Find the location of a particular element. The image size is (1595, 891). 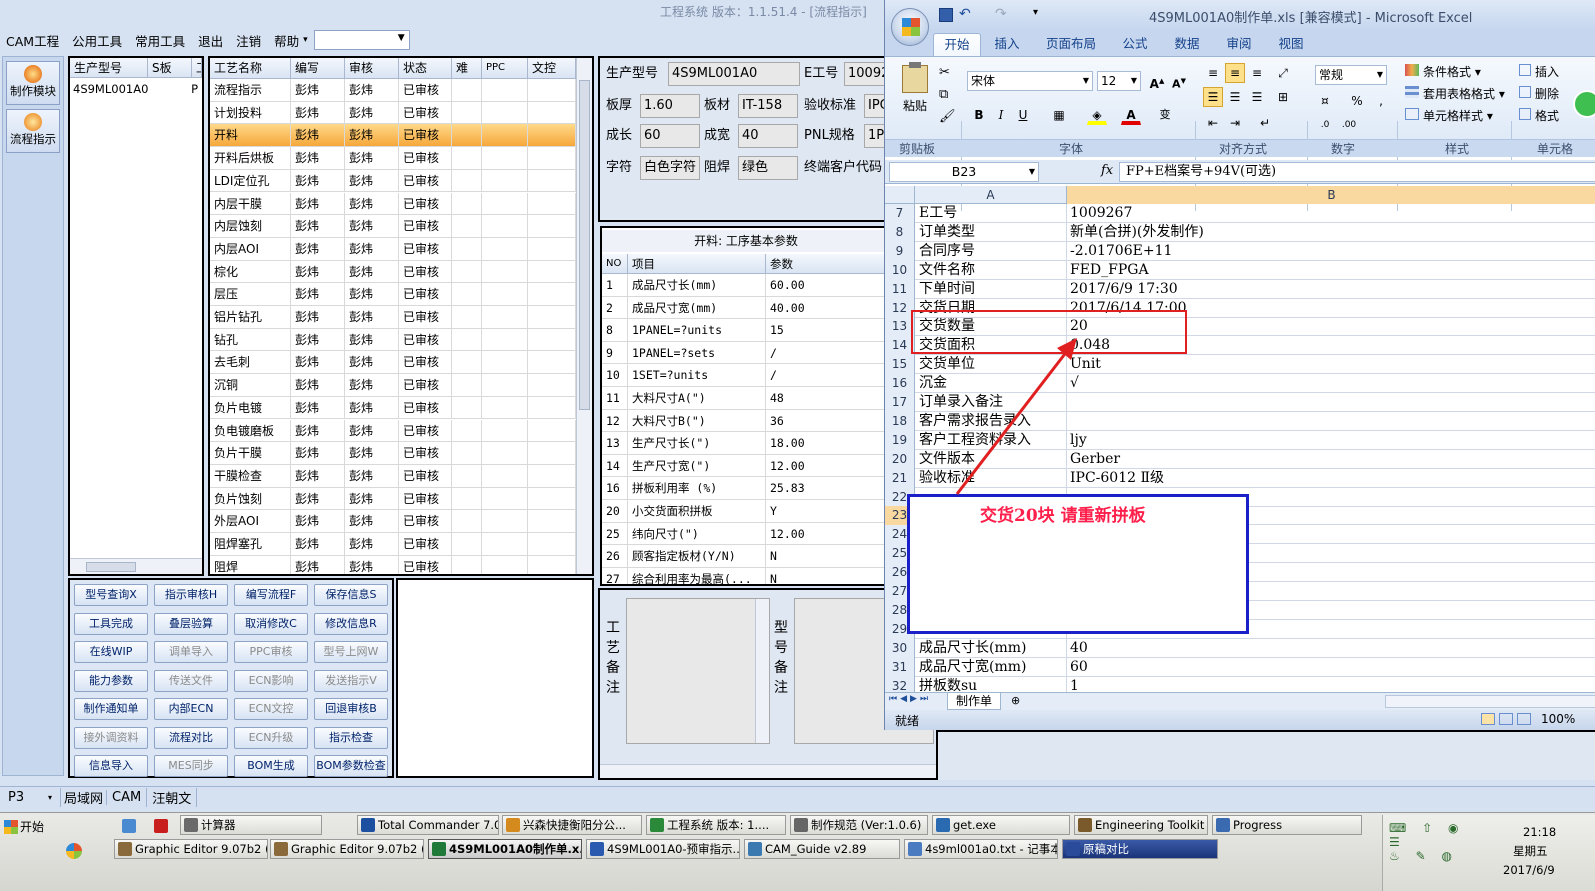

col-doc-control: 文控 is located at coordinates (552, 68).